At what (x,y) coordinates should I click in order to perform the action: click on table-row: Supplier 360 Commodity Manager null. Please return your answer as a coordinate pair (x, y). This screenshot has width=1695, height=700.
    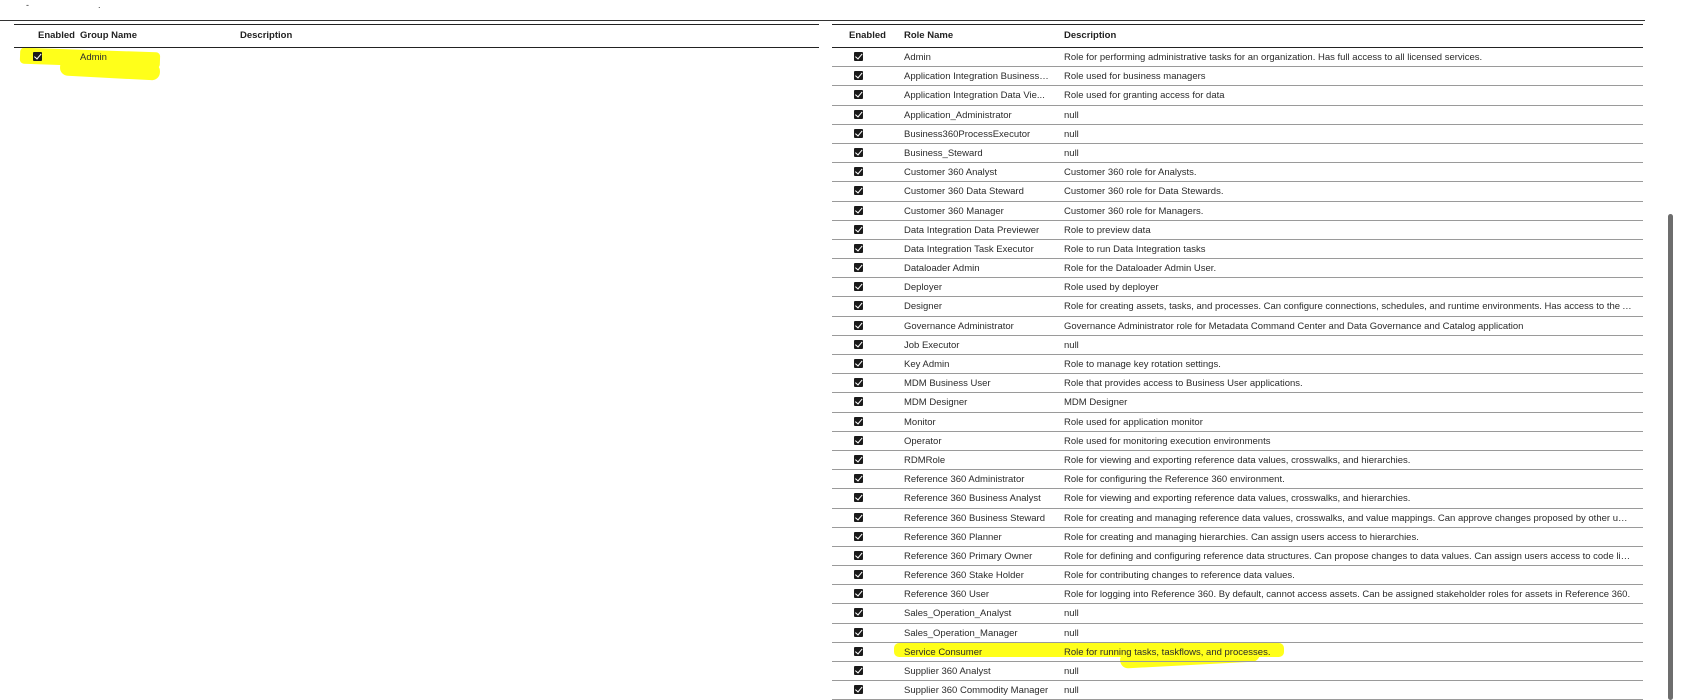
    Looking at the image, I should click on (1237, 690).